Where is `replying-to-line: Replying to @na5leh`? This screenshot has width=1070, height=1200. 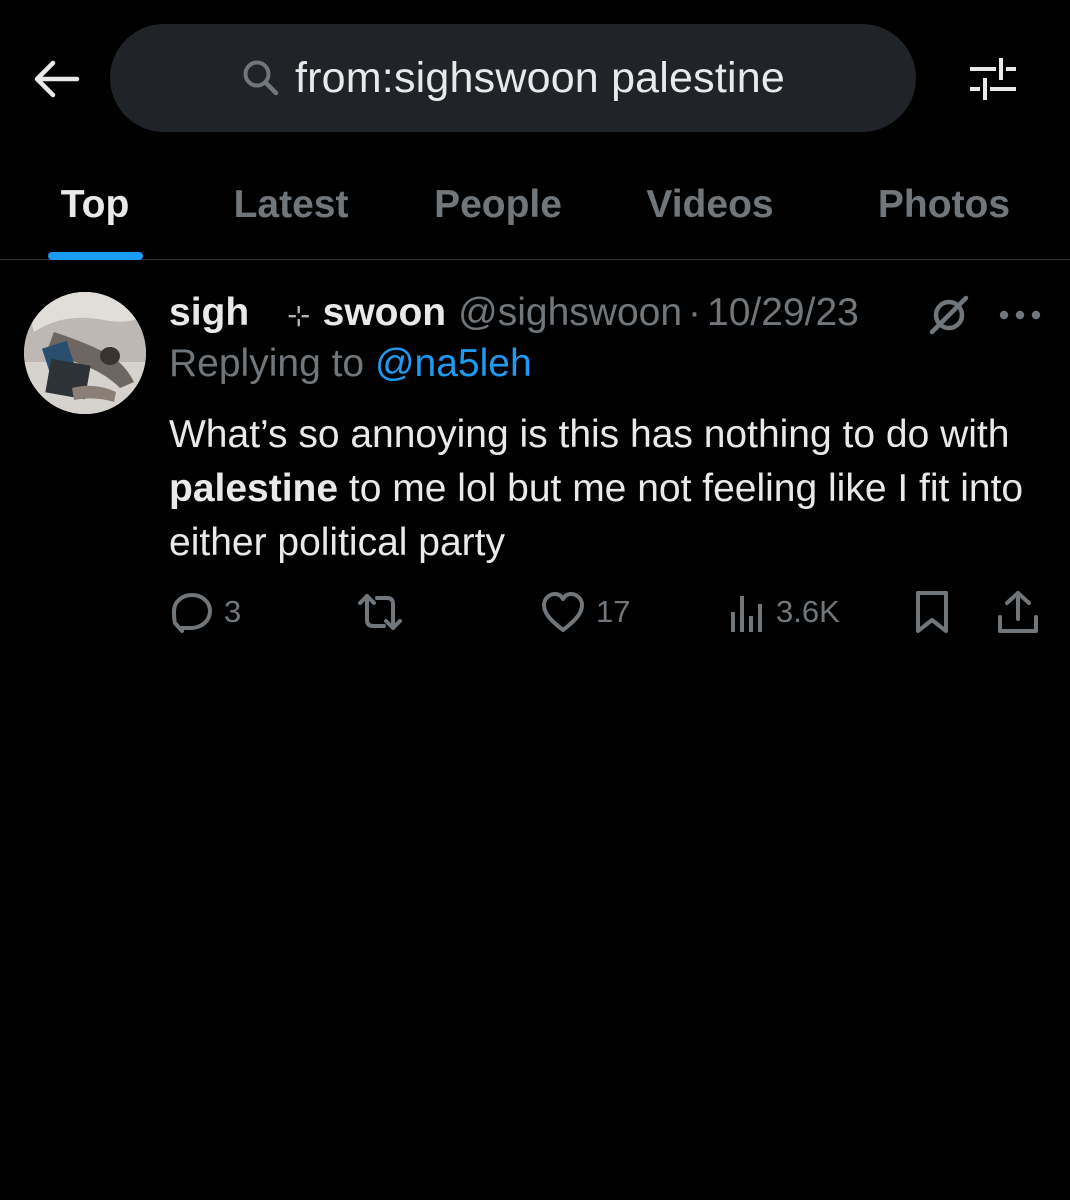
replying-to-line: Replying to @na5leh is located at coordinates (350, 364).